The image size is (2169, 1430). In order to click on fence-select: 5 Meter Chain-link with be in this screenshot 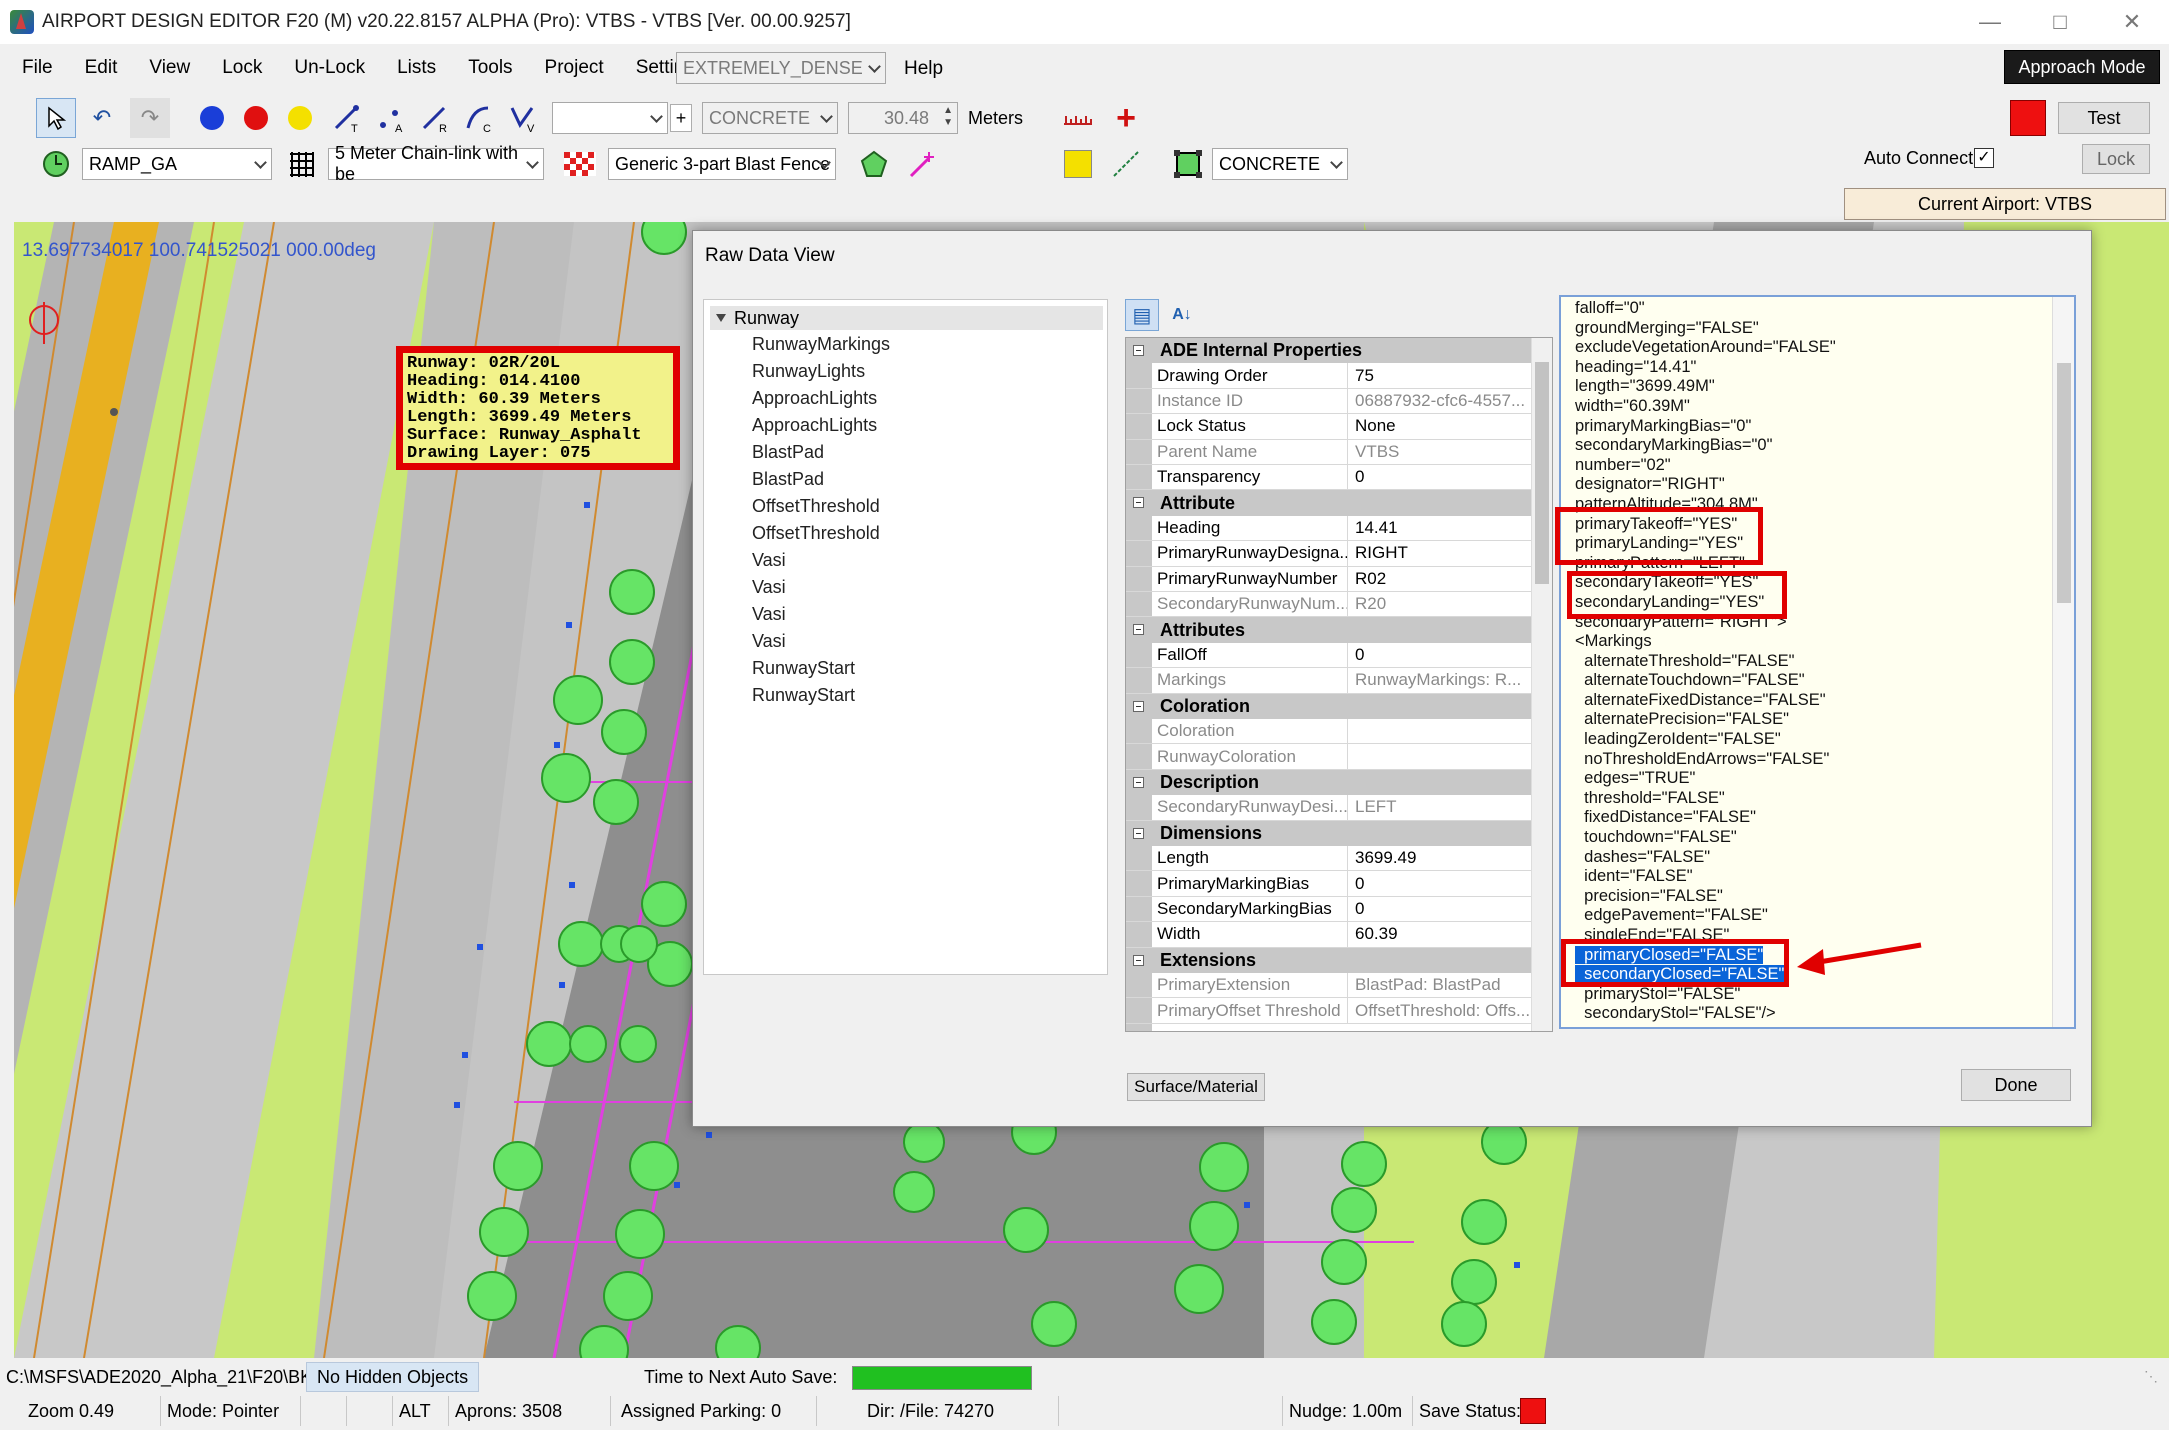, I will do `click(436, 163)`.